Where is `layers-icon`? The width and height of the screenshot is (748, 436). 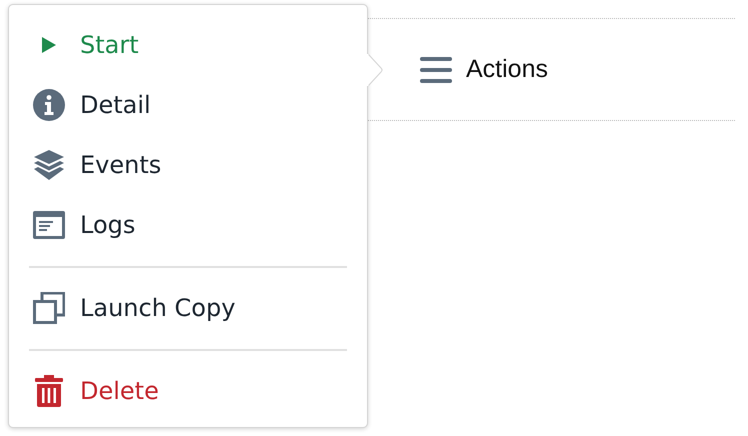 layers-icon is located at coordinates (49, 165).